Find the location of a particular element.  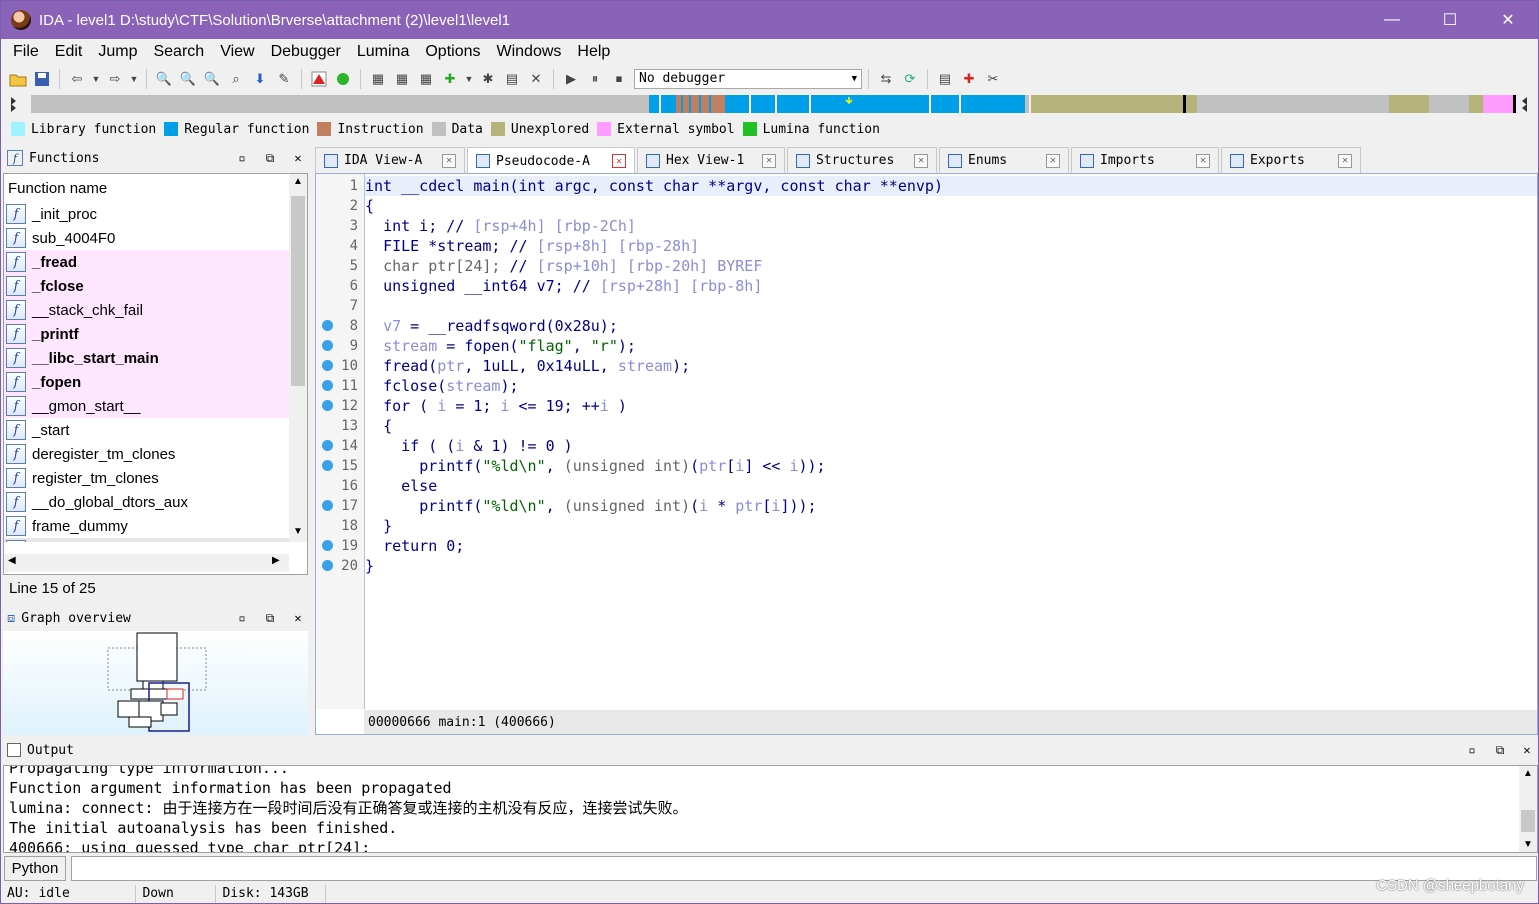

function-row: f _start is located at coordinates (146, 430).